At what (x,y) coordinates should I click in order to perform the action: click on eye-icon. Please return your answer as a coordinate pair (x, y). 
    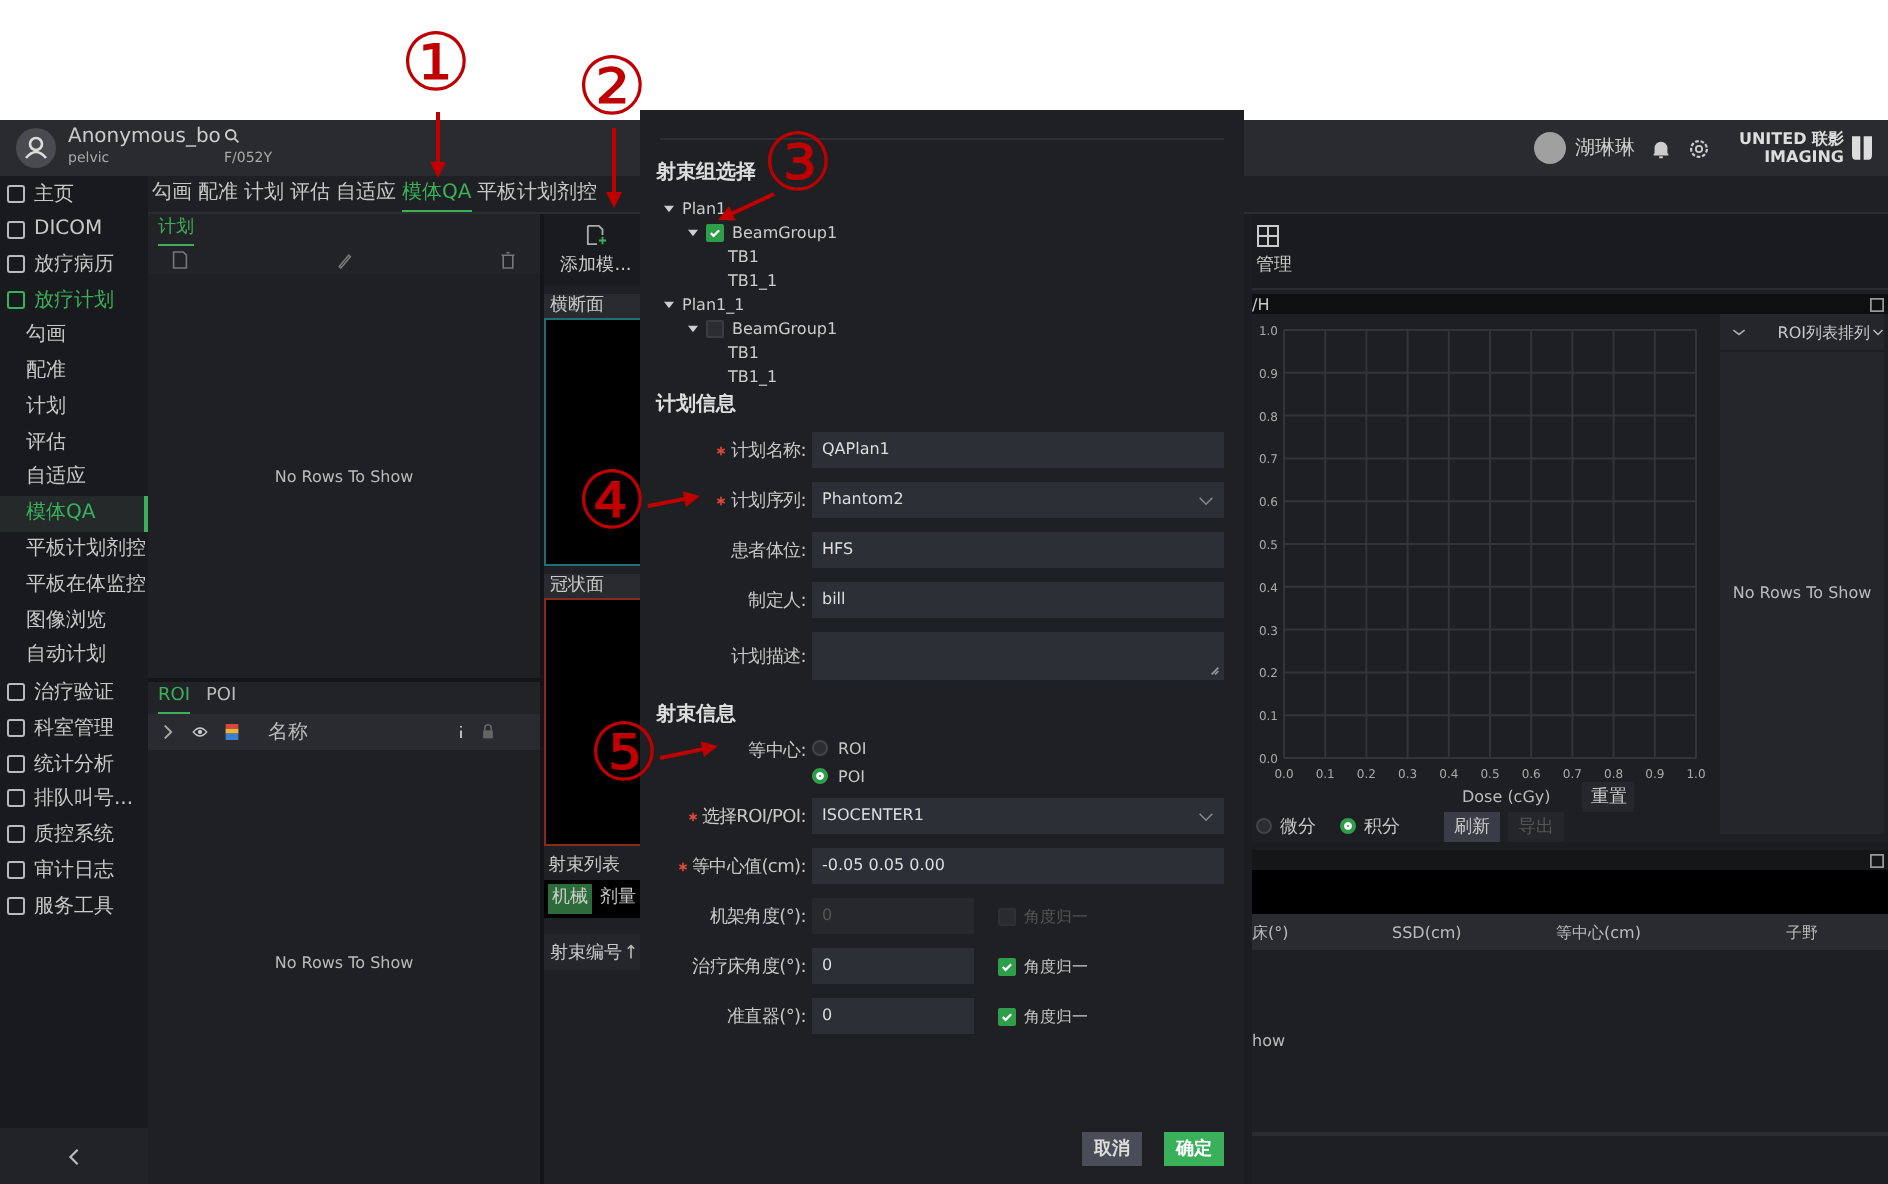
    Looking at the image, I should click on (200, 732).